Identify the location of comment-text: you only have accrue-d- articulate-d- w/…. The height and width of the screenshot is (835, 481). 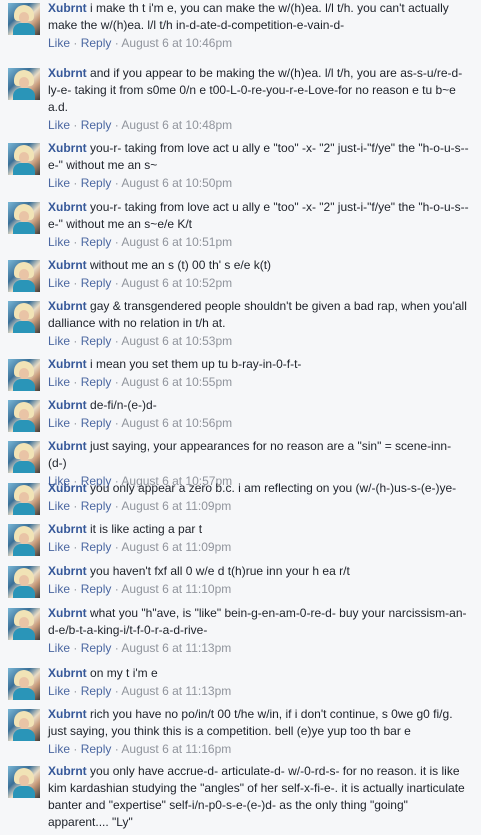
(256, 796).